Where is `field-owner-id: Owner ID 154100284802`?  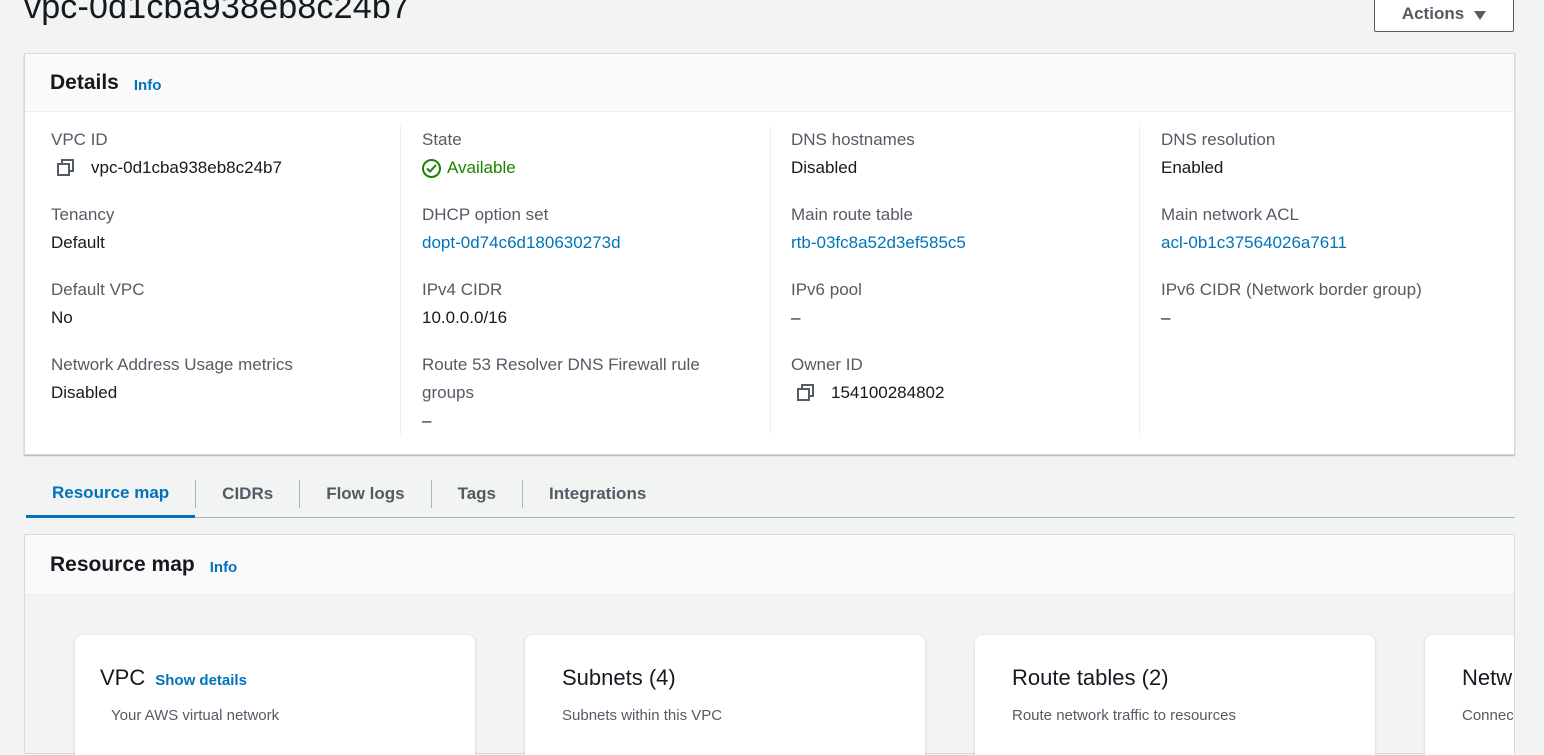
field-owner-id: Owner ID 154100284802 is located at coordinates (956, 379).